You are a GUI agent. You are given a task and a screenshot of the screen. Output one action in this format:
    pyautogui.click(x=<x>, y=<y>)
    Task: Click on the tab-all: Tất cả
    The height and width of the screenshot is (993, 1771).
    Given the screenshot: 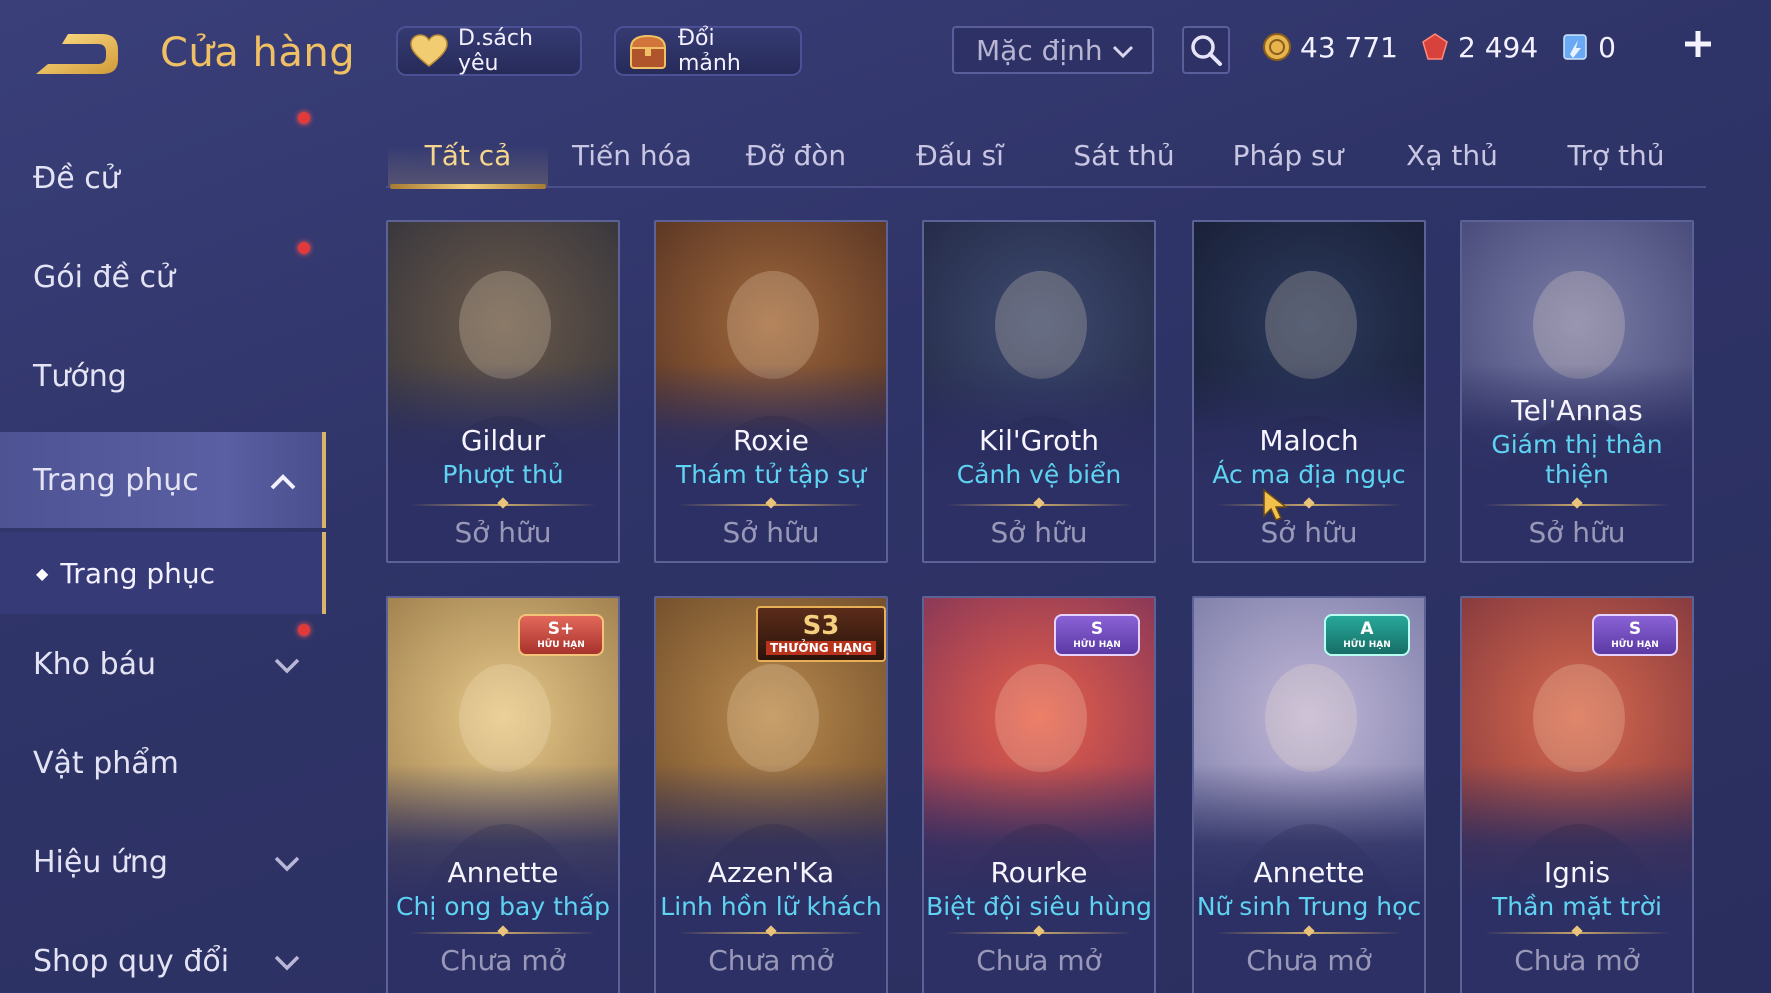 What is the action you would take?
    pyautogui.click(x=468, y=158)
    